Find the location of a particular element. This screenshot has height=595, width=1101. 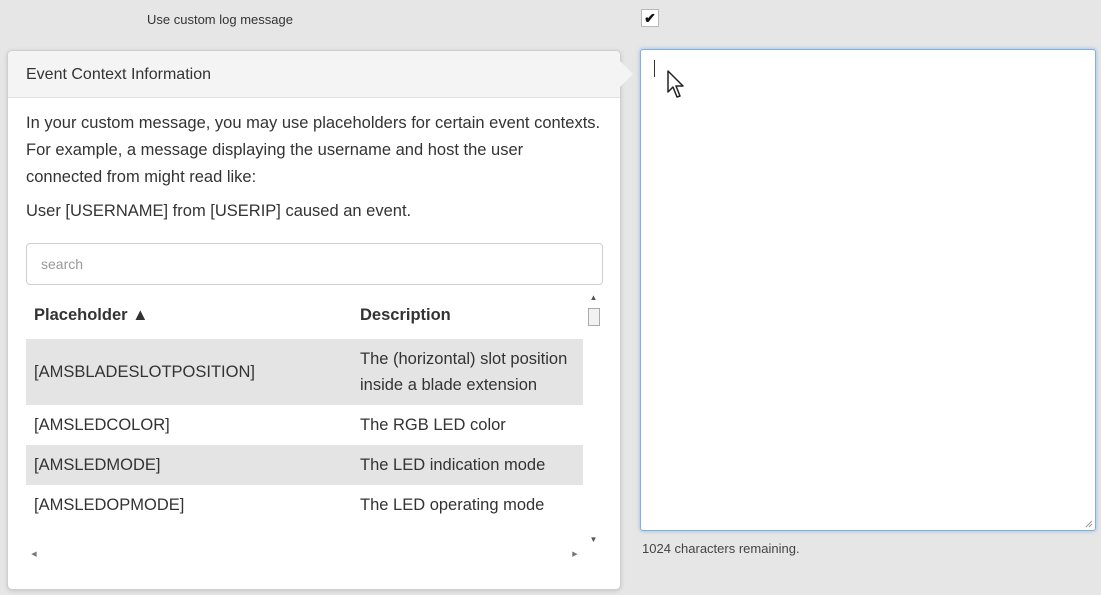

mouse-pointer-icon is located at coordinates (675, 84).